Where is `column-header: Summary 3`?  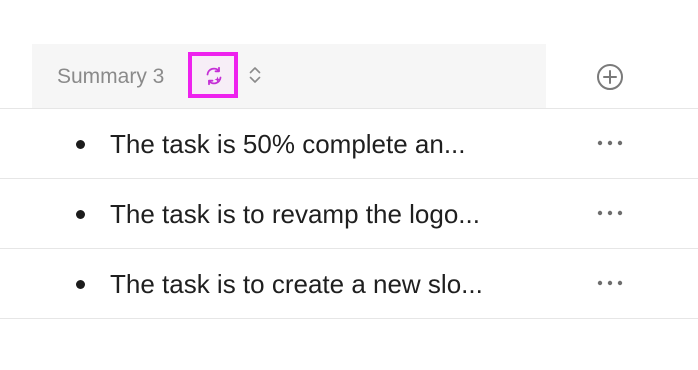
column-header: Summary 3 is located at coordinates (289, 76).